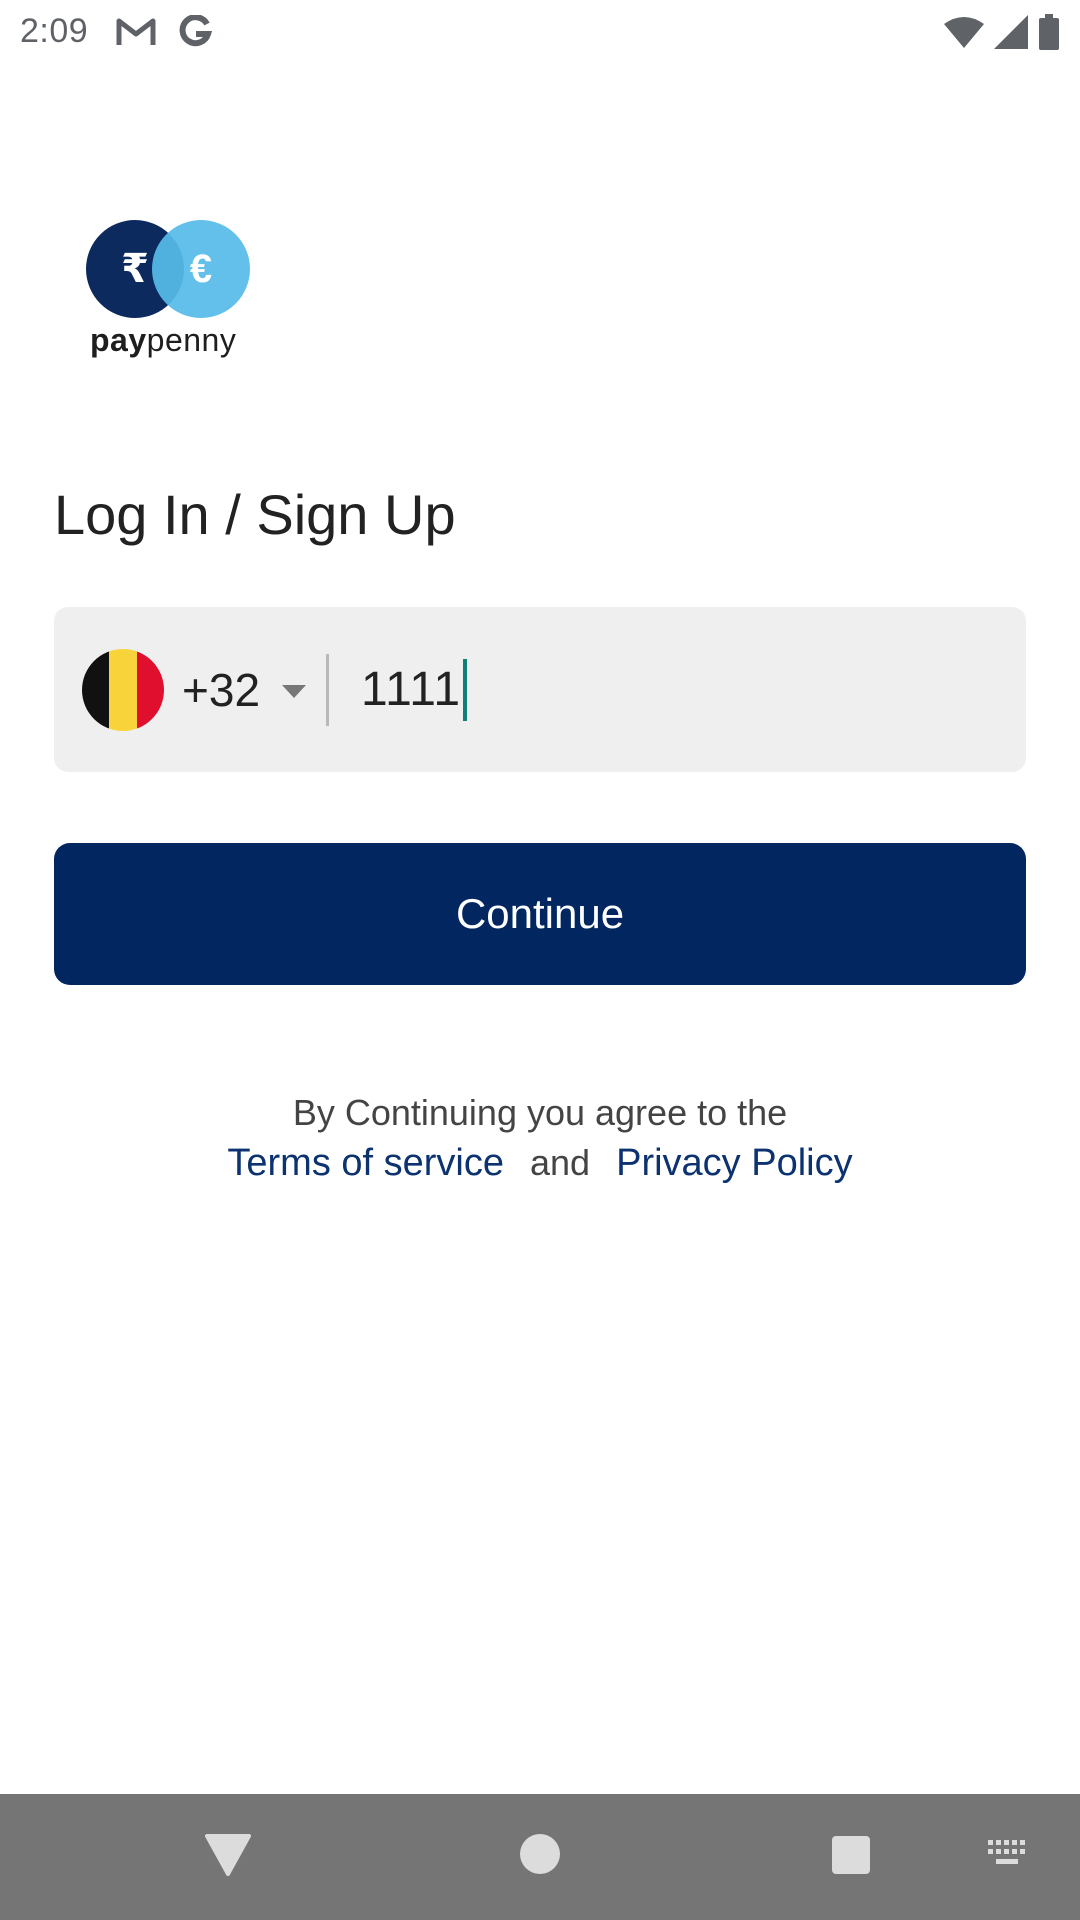 This screenshot has width=1080, height=1920. What do you see at coordinates (136, 31) in the screenshot?
I see `gmail-icon` at bounding box center [136, 31].